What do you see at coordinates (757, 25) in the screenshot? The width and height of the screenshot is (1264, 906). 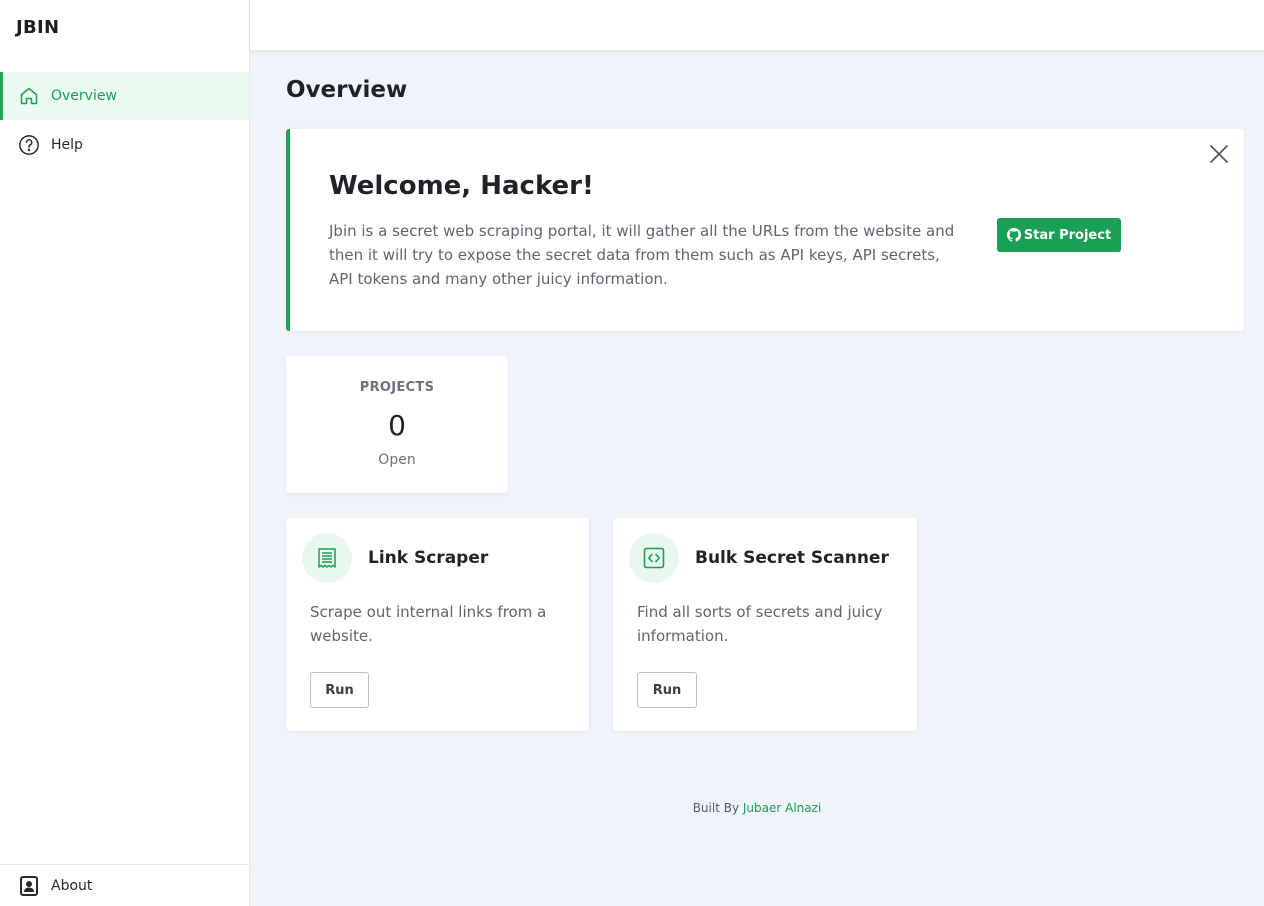 I see `top-bar` at bounding box center [757, 25].